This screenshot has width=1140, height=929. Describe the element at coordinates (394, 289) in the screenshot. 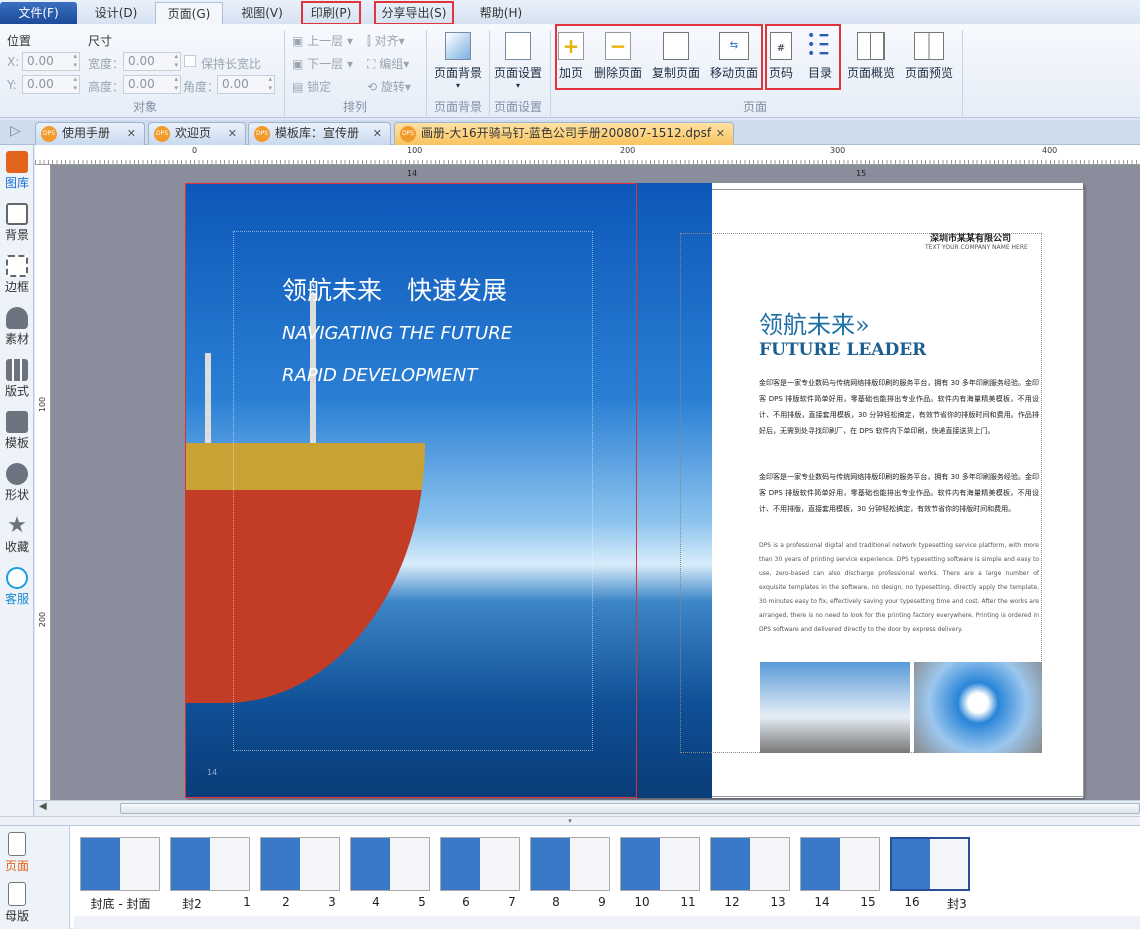

I see `left-title-cn: 领航未来 快速发展` at that location.